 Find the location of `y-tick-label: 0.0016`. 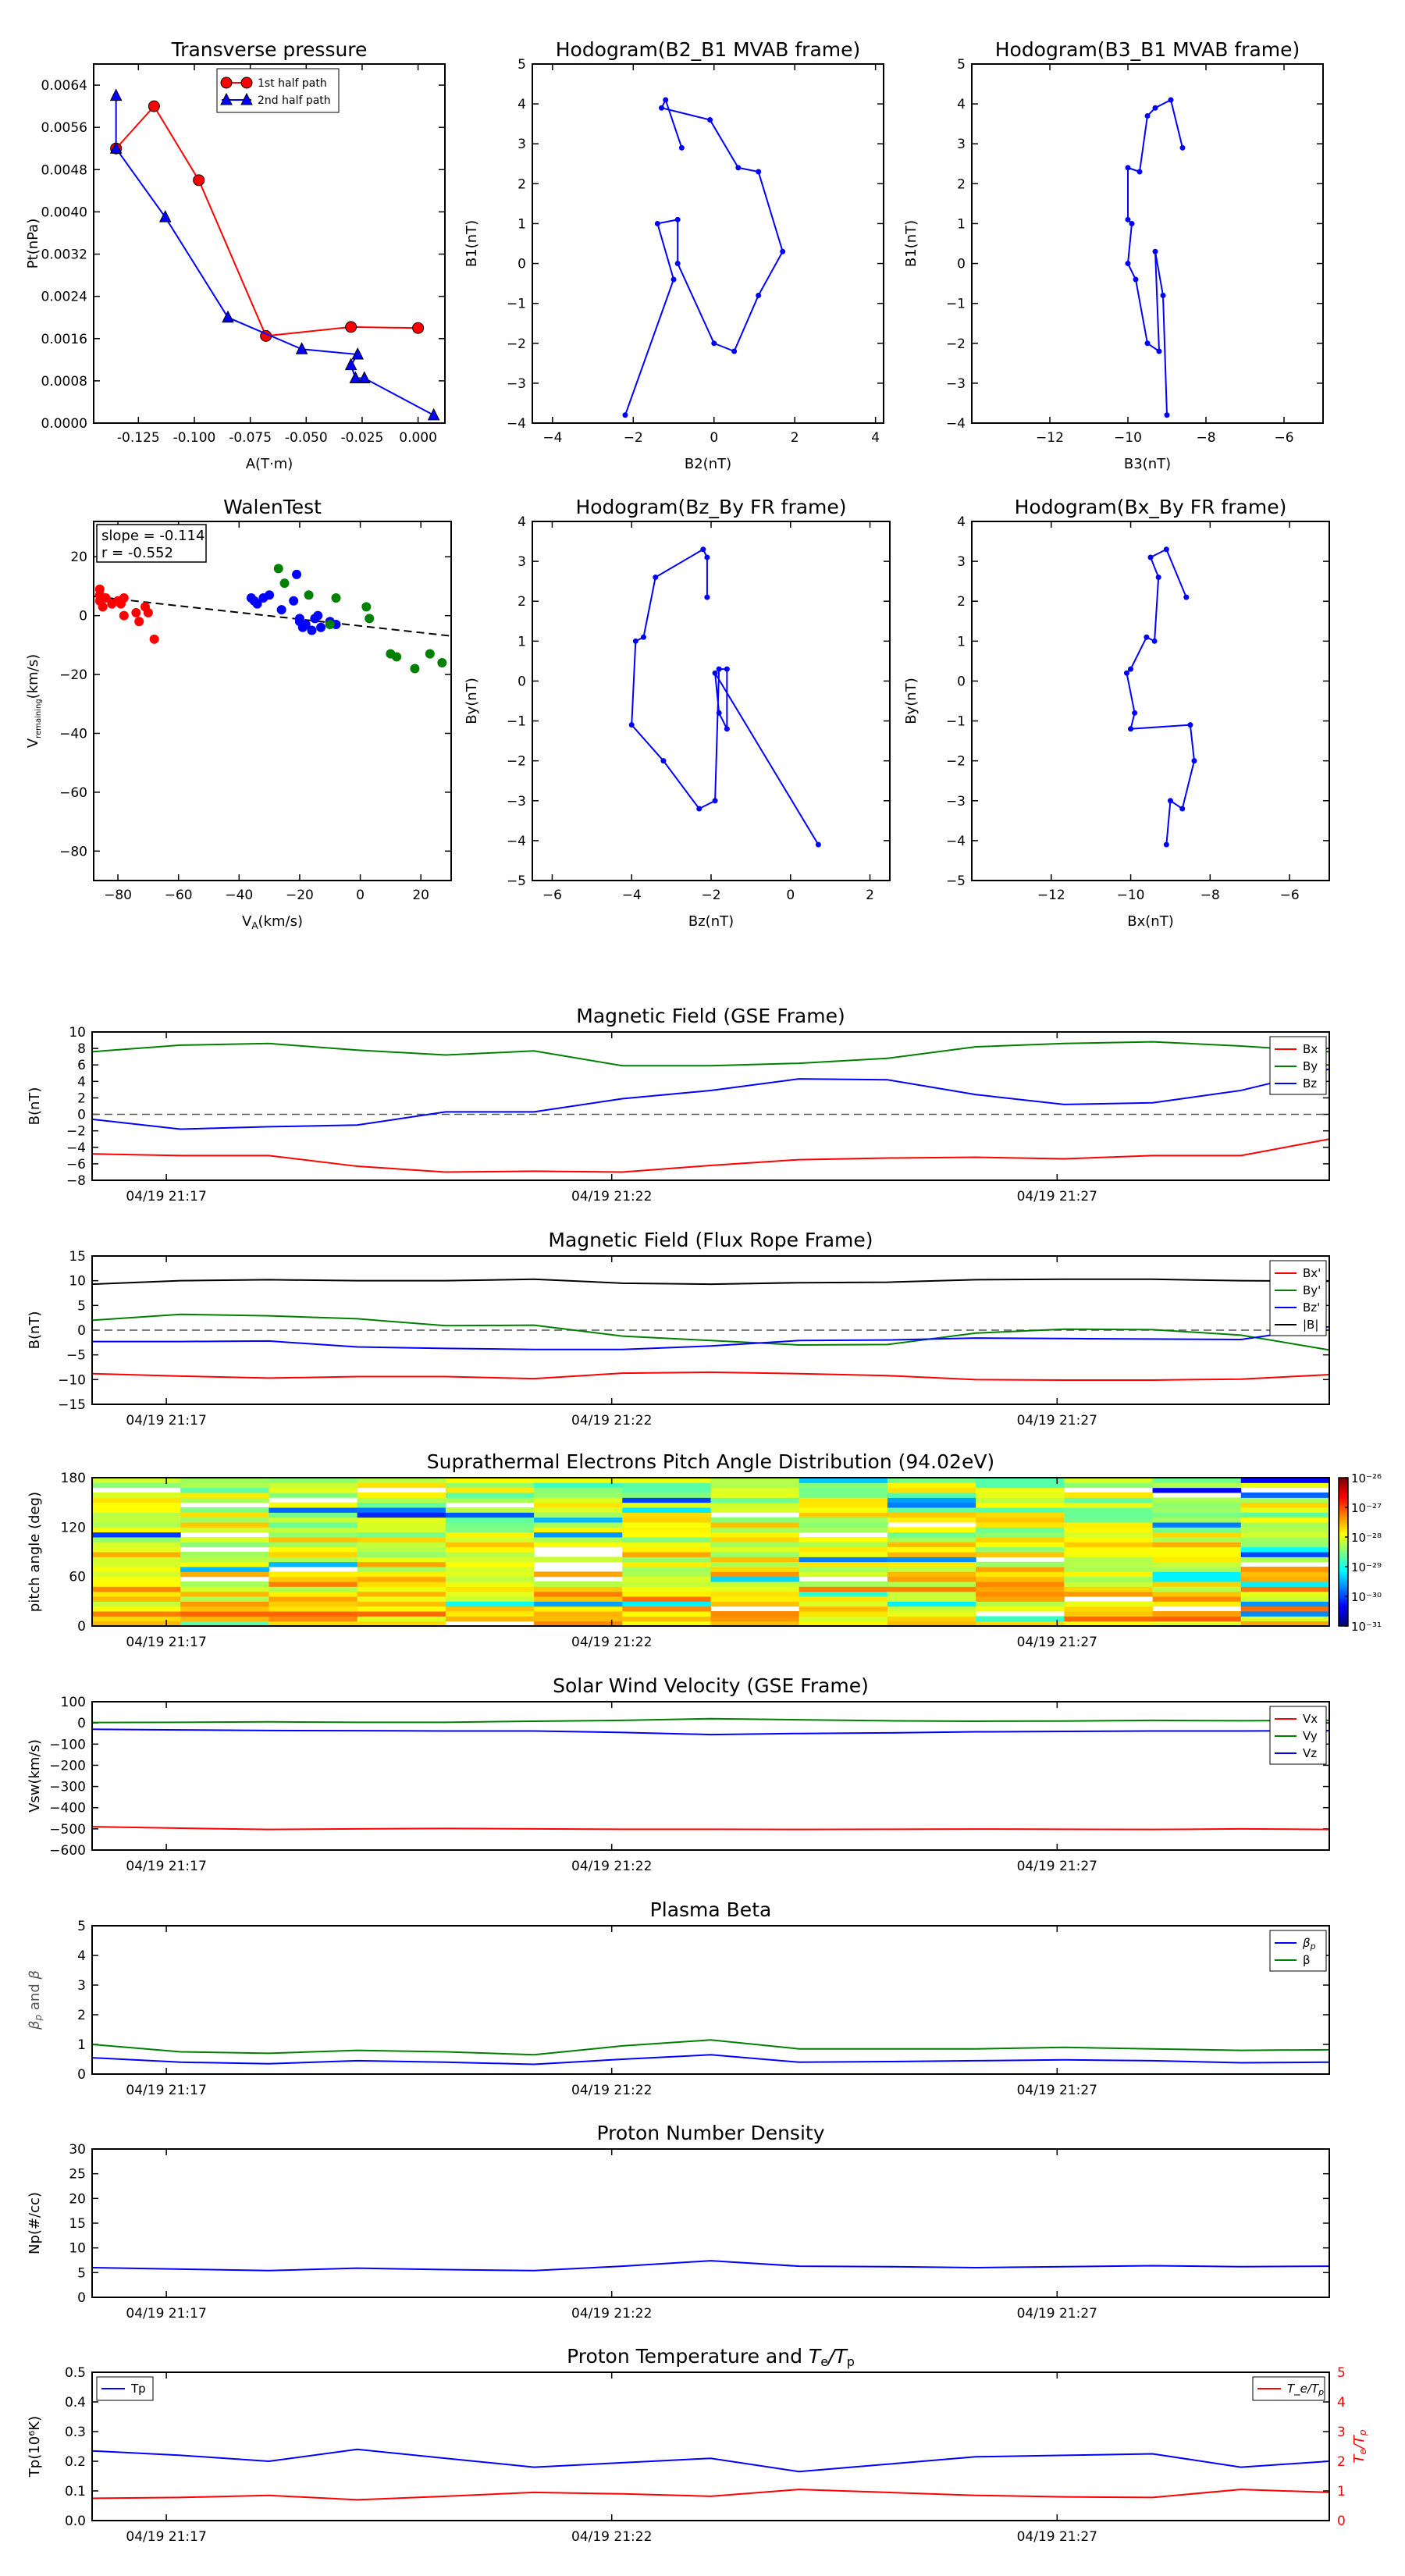

y-tick-label: 0.0016 is located at coordinates (64, 339).